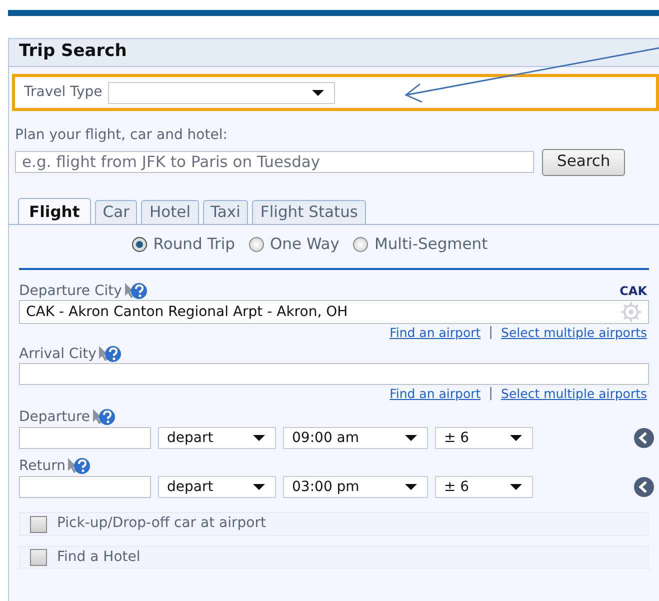 This screenshot has width=659, height=601. Describe the element at coordinates (187, 312) in the screenshot. I see `field-value: CAK - Akron Canton Regional Arpt - Akron, OH` at that location.